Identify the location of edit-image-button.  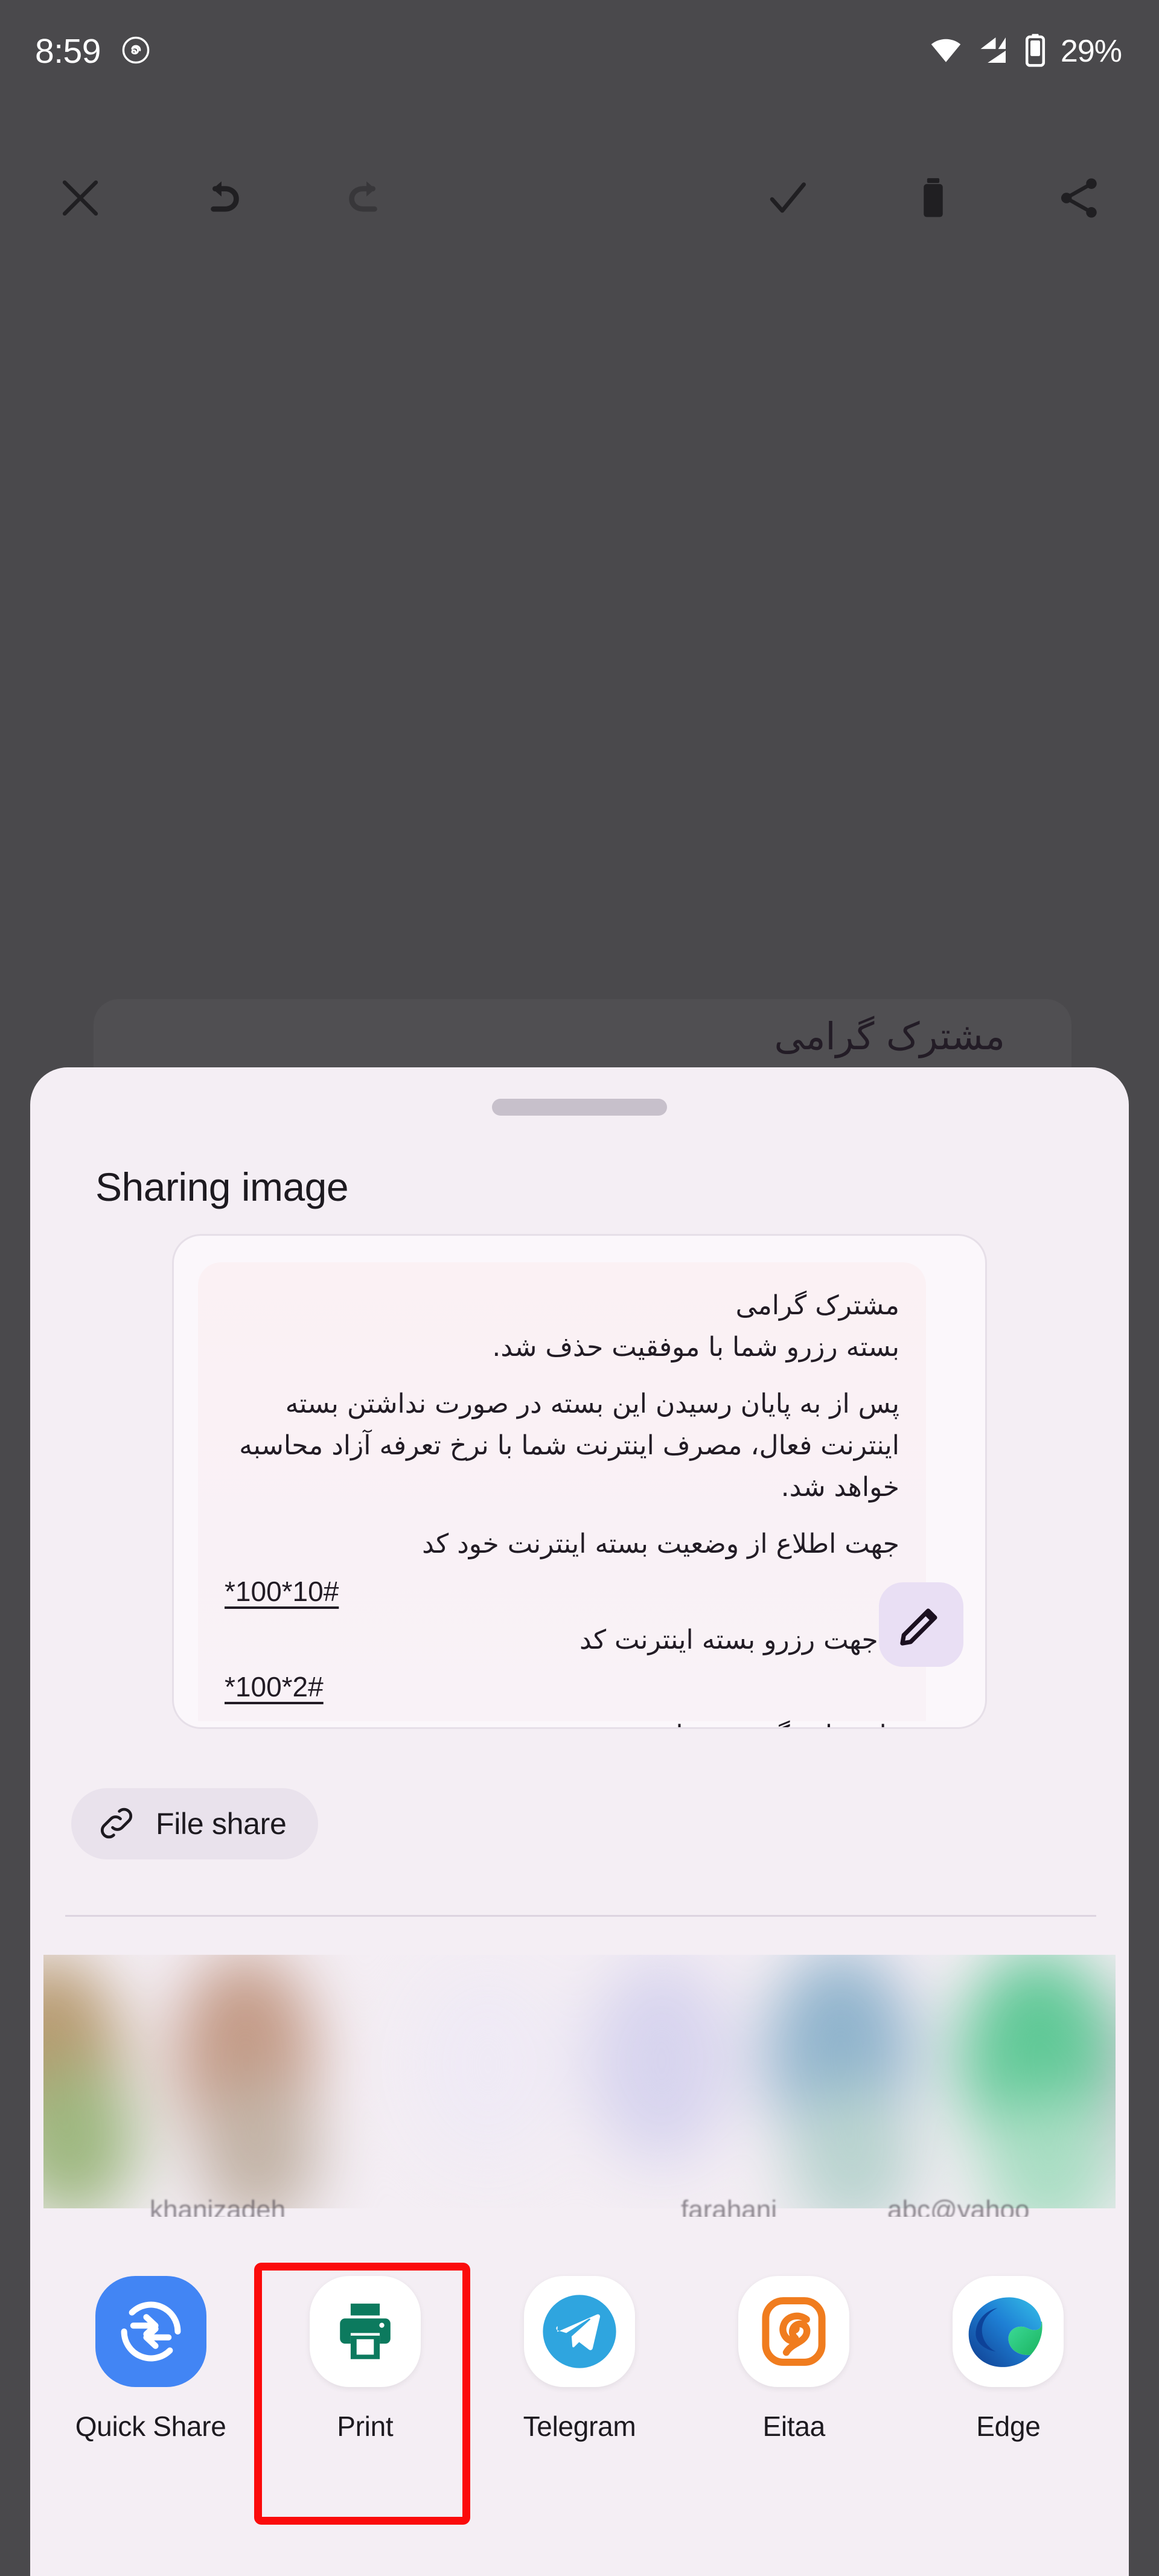
(921, 1625).